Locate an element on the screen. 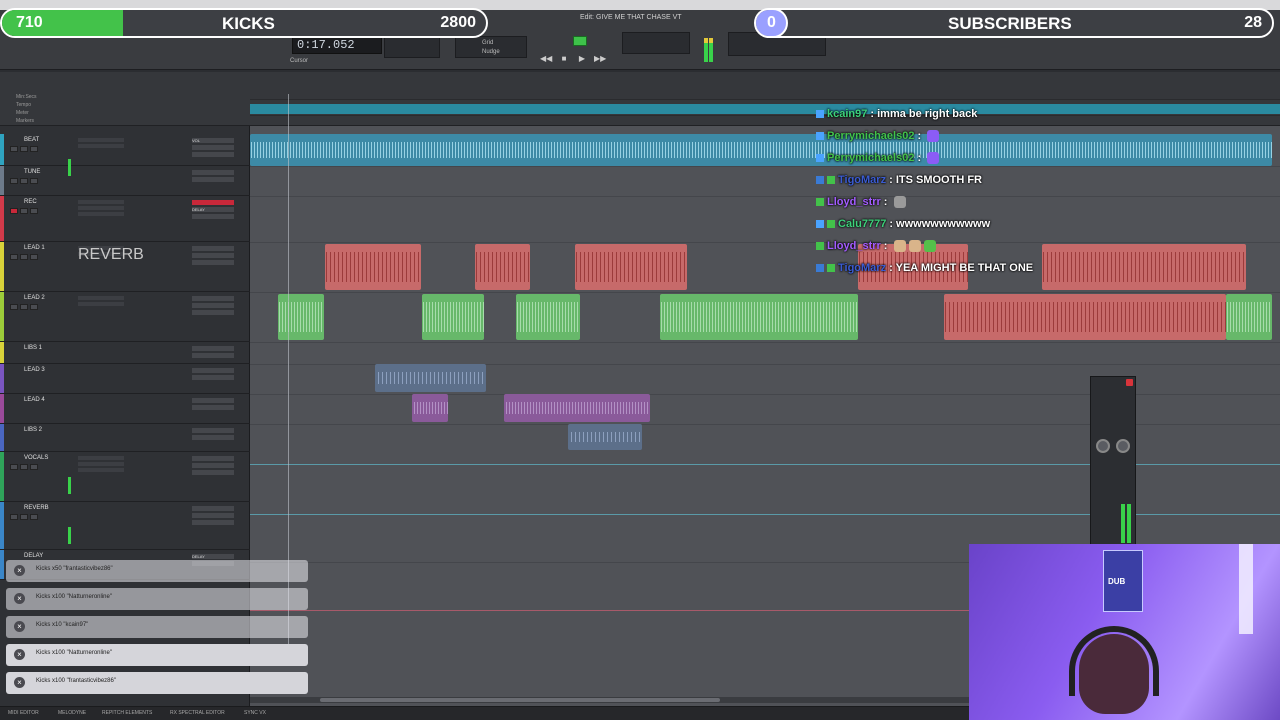 Image resolution: width=1280 pixels, height=720 pixels. track-name: DELAY is located at coordinates (33, 556).